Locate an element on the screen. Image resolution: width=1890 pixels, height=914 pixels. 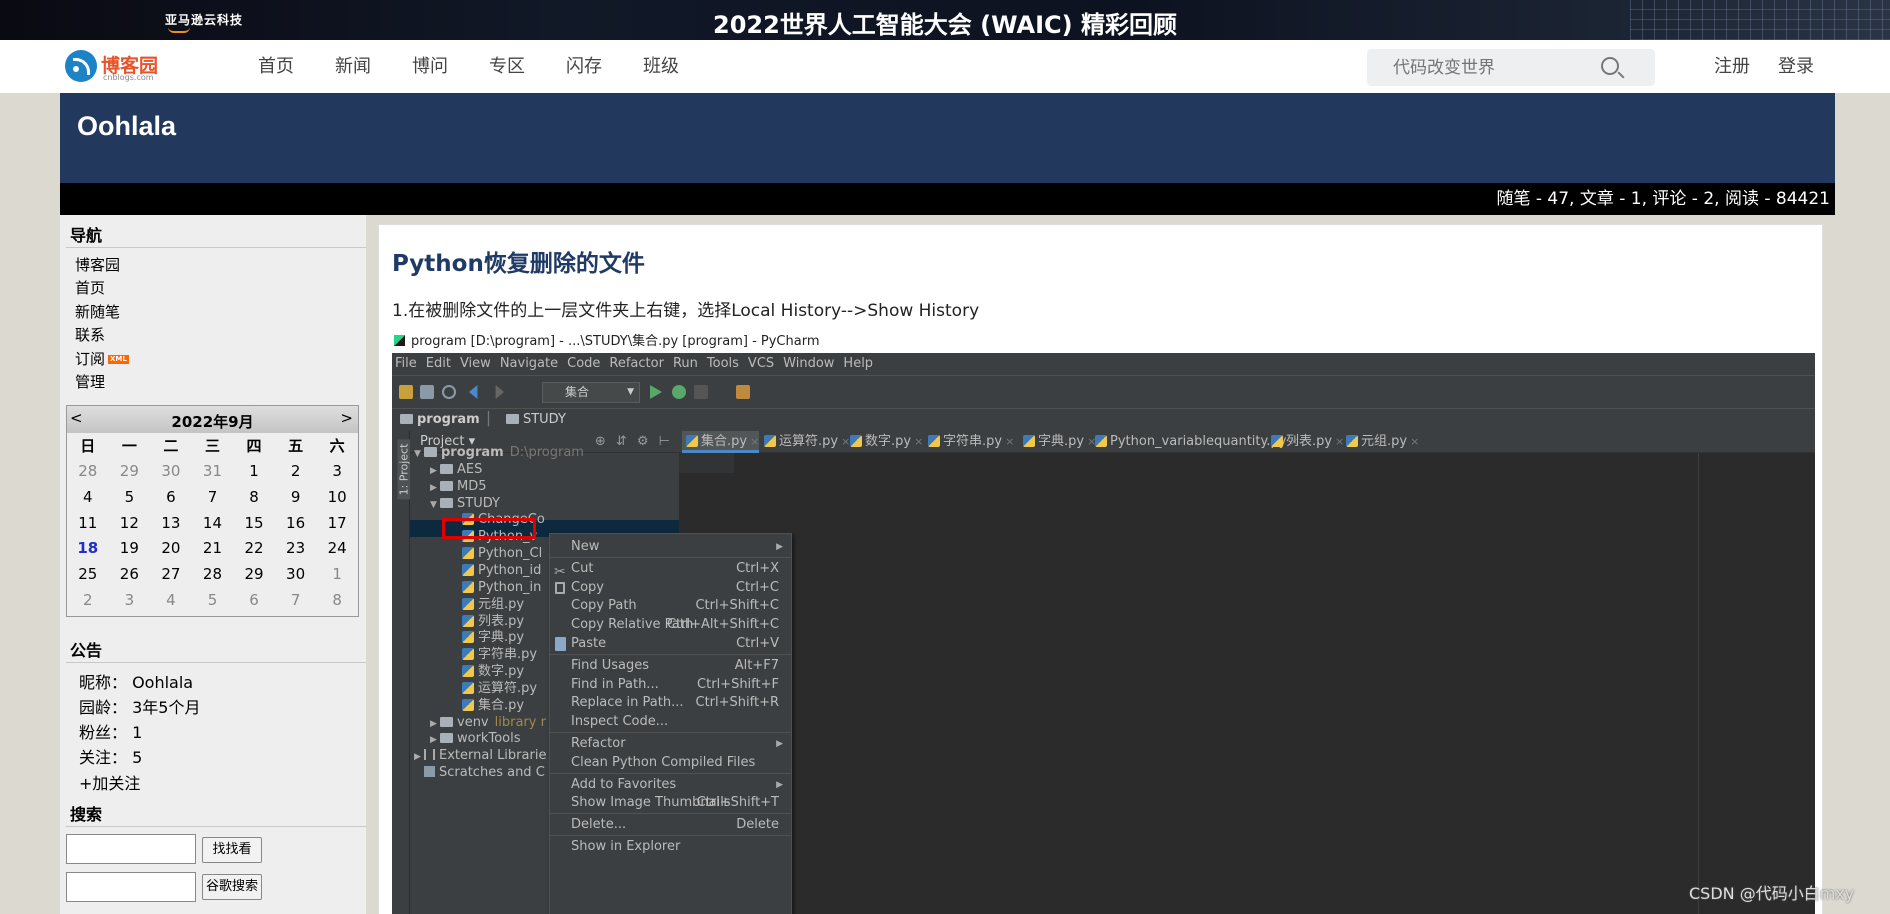
tree-item-label: Scratches and C is located at coordinates (492, 773).